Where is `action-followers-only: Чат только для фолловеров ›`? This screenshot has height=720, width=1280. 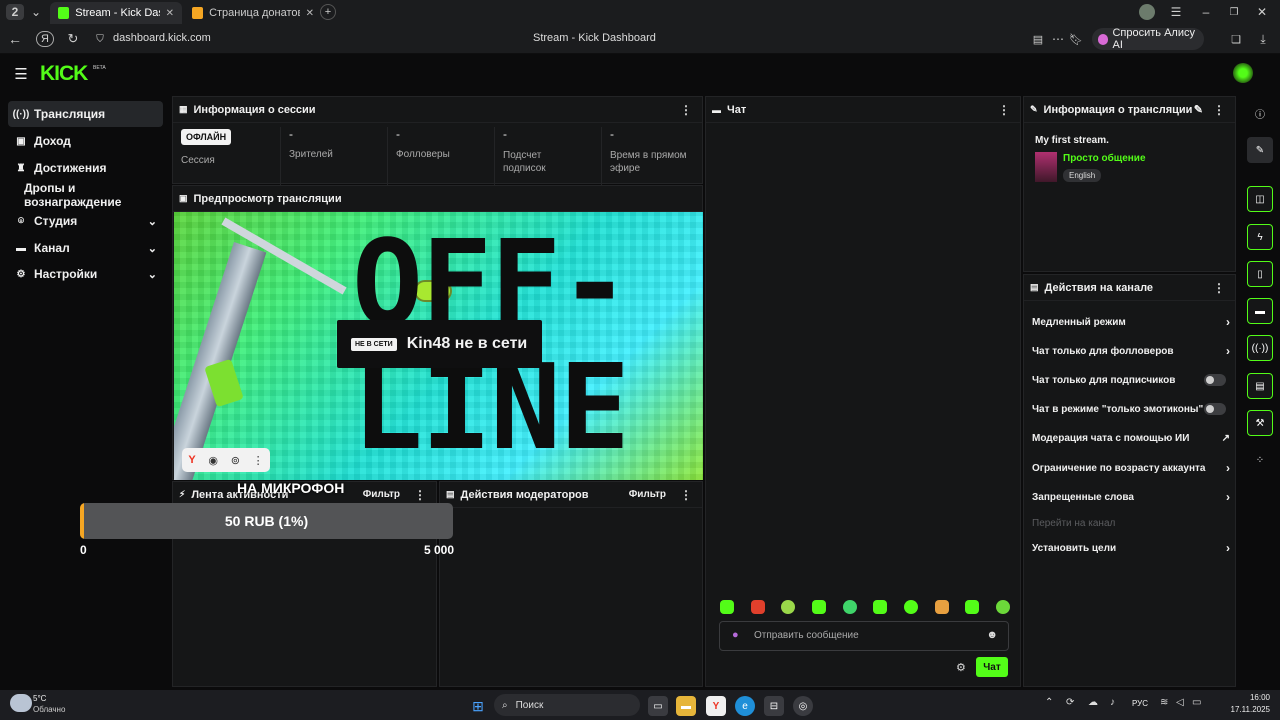
action-followers-only: Чат только для фолловеров › is located at coordinates (1131, 351).